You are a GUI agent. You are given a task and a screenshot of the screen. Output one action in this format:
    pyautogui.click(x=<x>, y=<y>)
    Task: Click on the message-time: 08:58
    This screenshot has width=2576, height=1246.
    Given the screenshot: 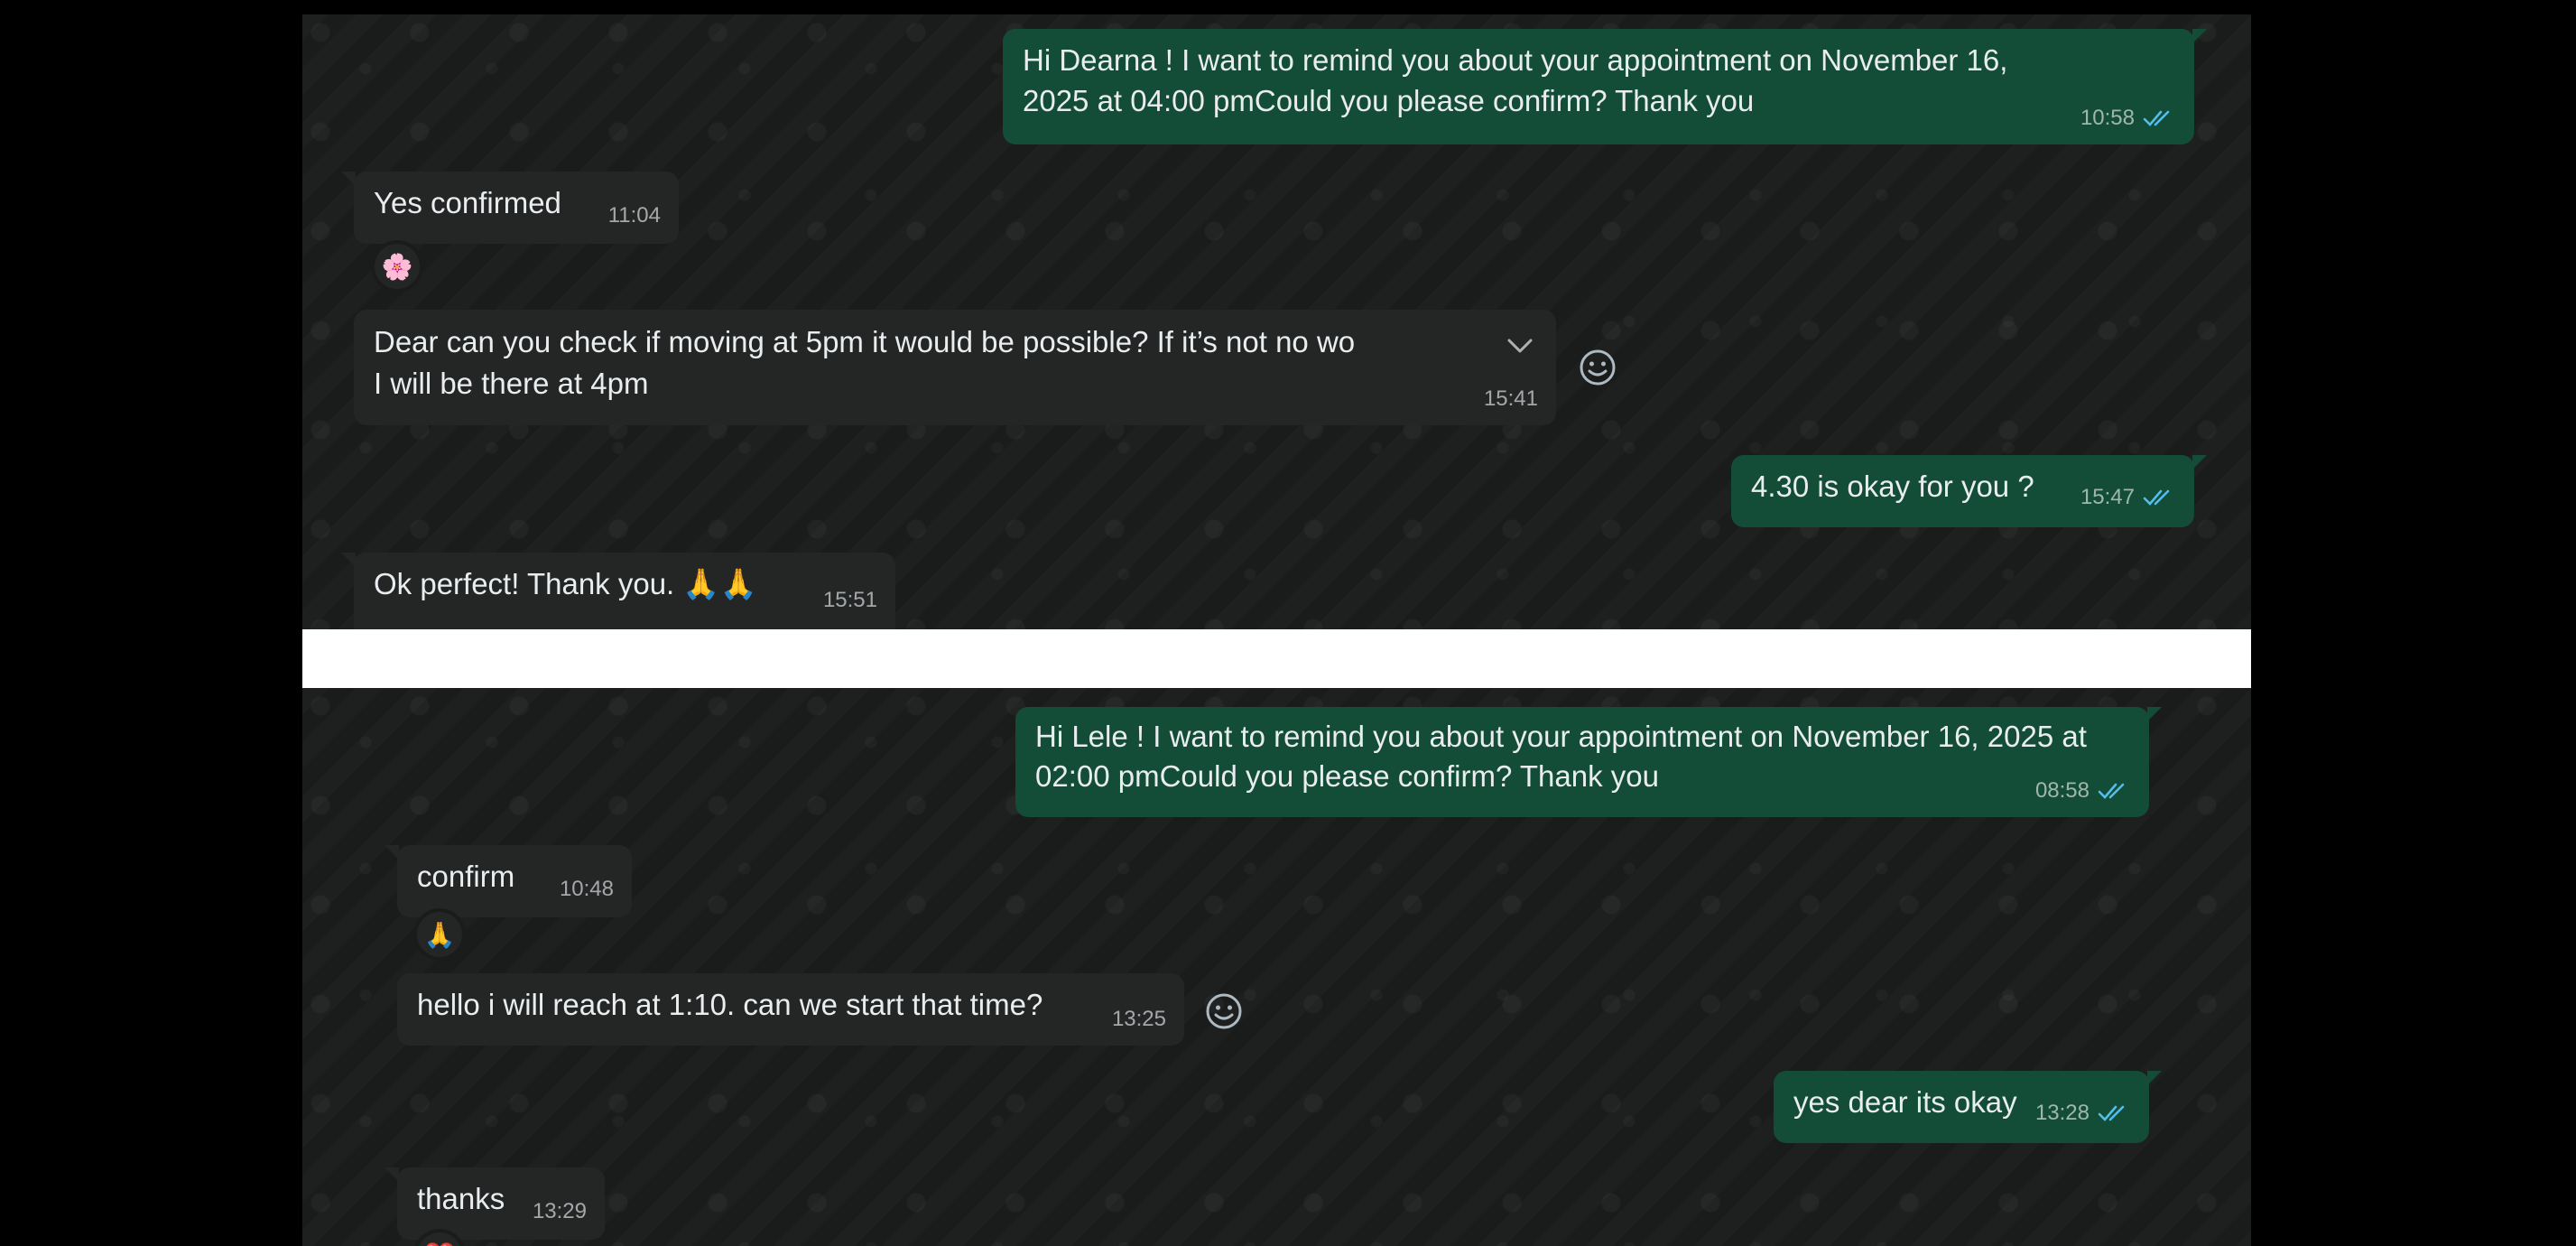 What is the action you would take?
    pyautogui.click(x=2062, y=790)
    